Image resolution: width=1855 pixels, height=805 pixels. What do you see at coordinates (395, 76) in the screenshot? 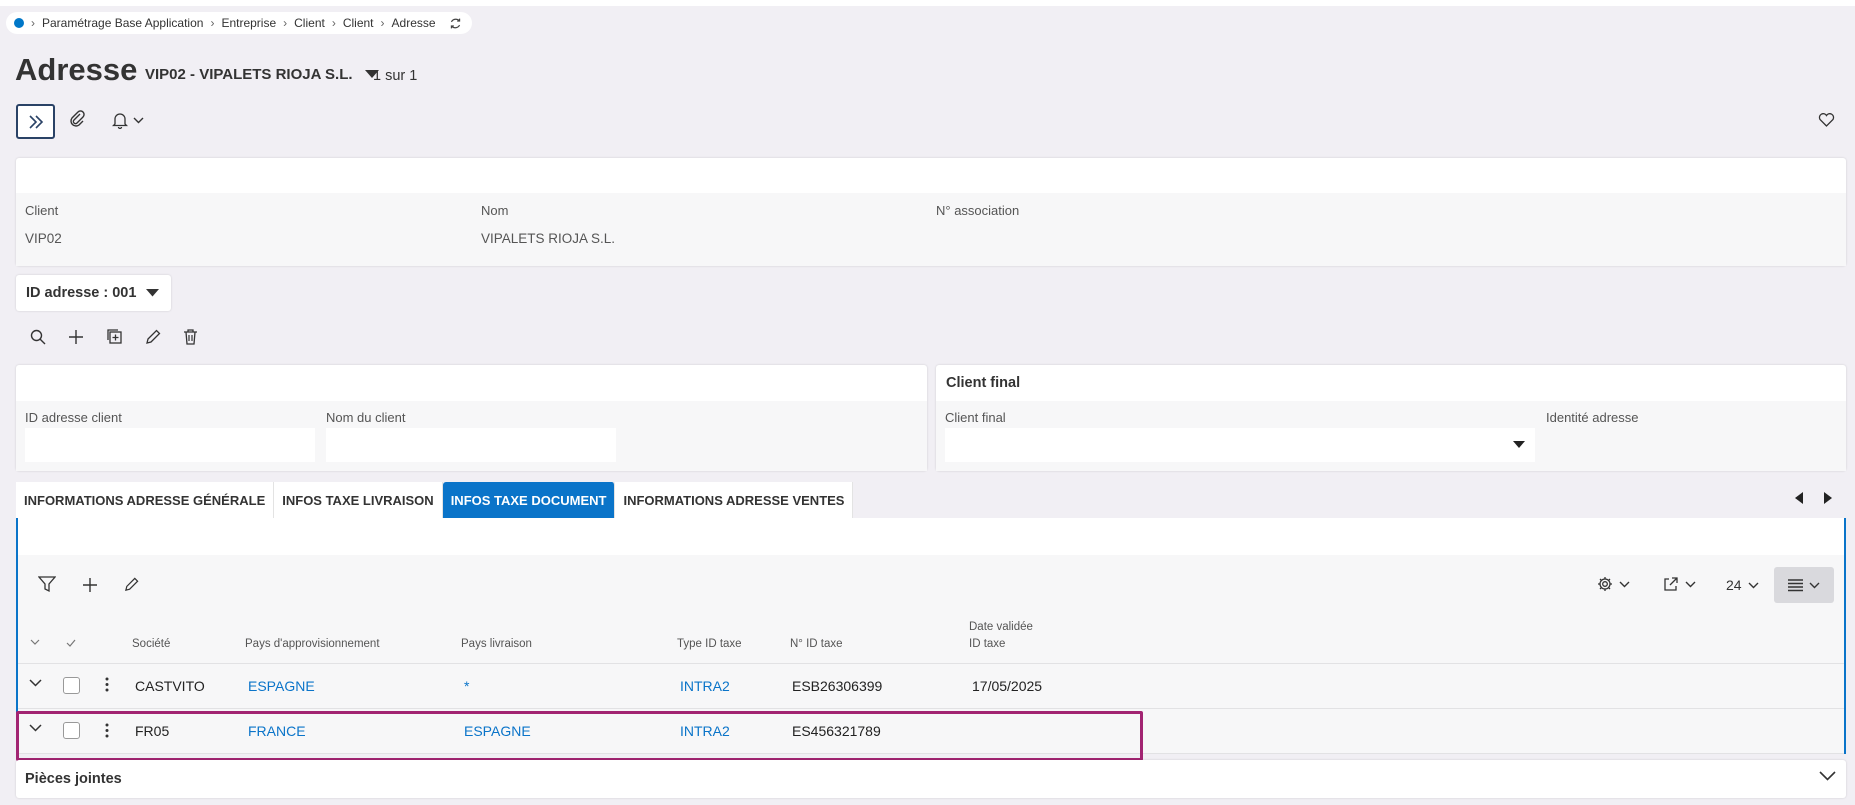
I see `record-count: 1 sur 1` at bounding box center [395, 76].